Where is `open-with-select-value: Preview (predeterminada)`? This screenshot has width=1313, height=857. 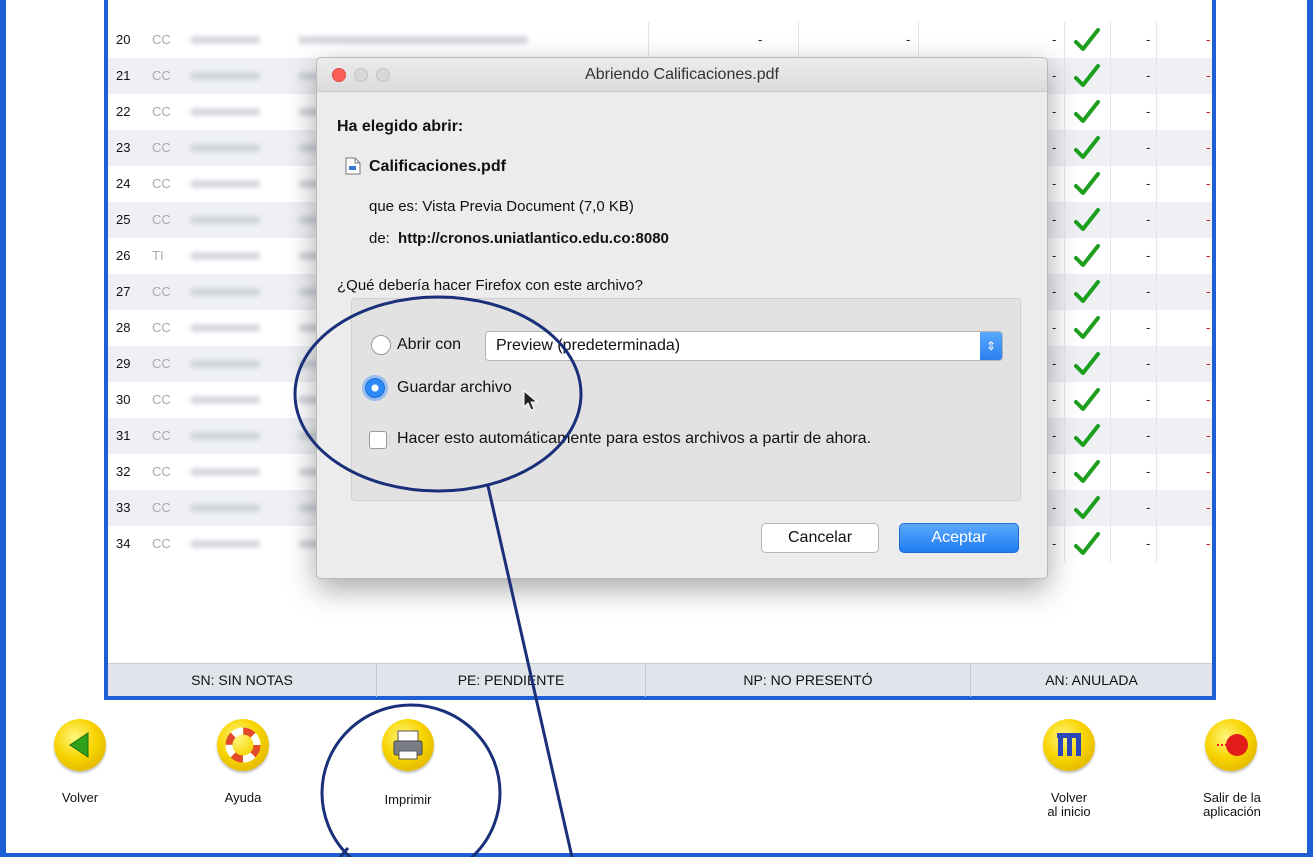
open-with-select-value: Preview (predeterminada) is located at coordinates (588, 345).